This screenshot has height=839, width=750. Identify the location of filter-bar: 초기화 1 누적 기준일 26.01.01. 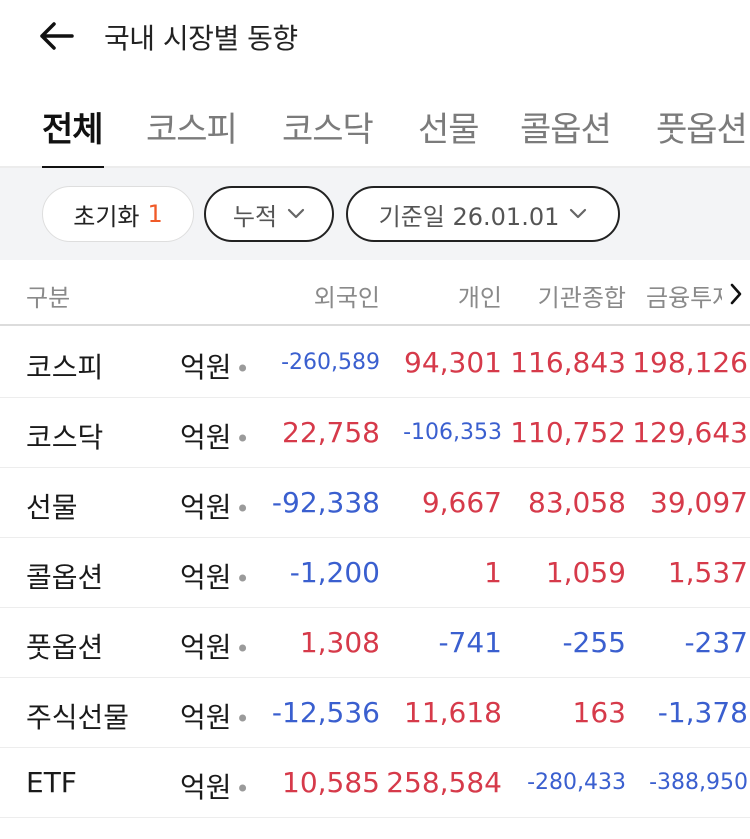
(375, 214).